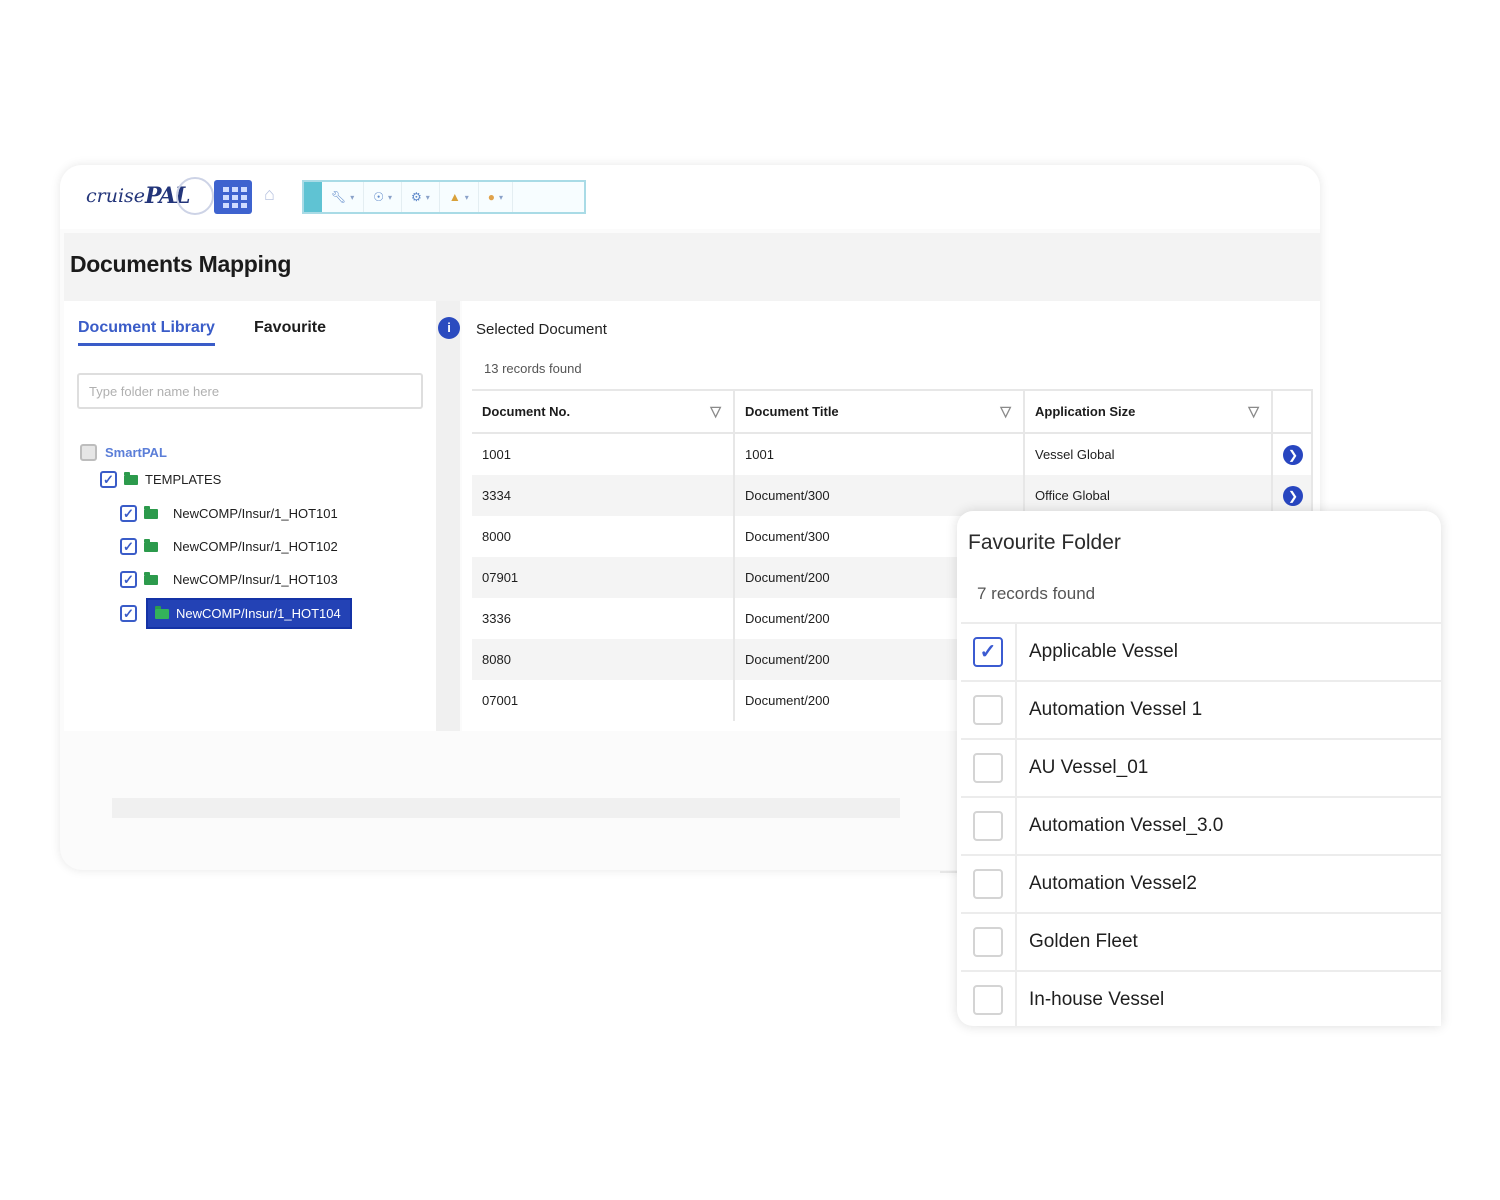 The height and width of the screenshot is (1200, 1500). I want to click on tree-node-leaf-selected: ✓ NewCOMP/Insur/1_HOT104, so click(236, 613).